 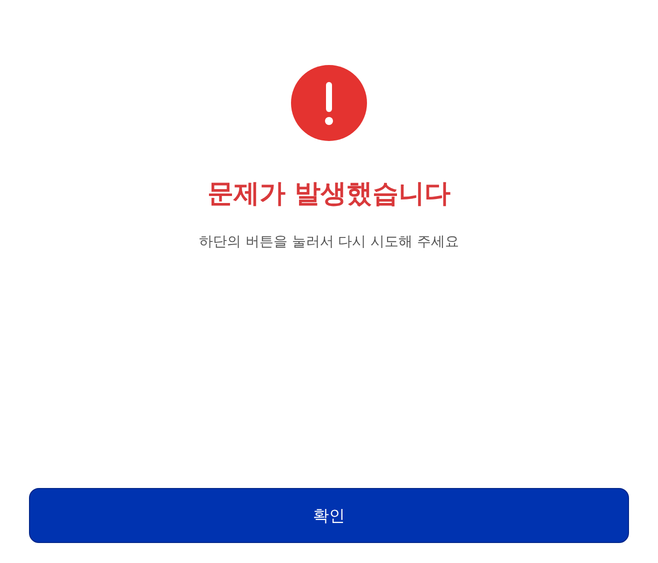 What do you see at coordinates (329, 103) in the screenshot?
I see `alert-icon` at bounding box center [329, 103].